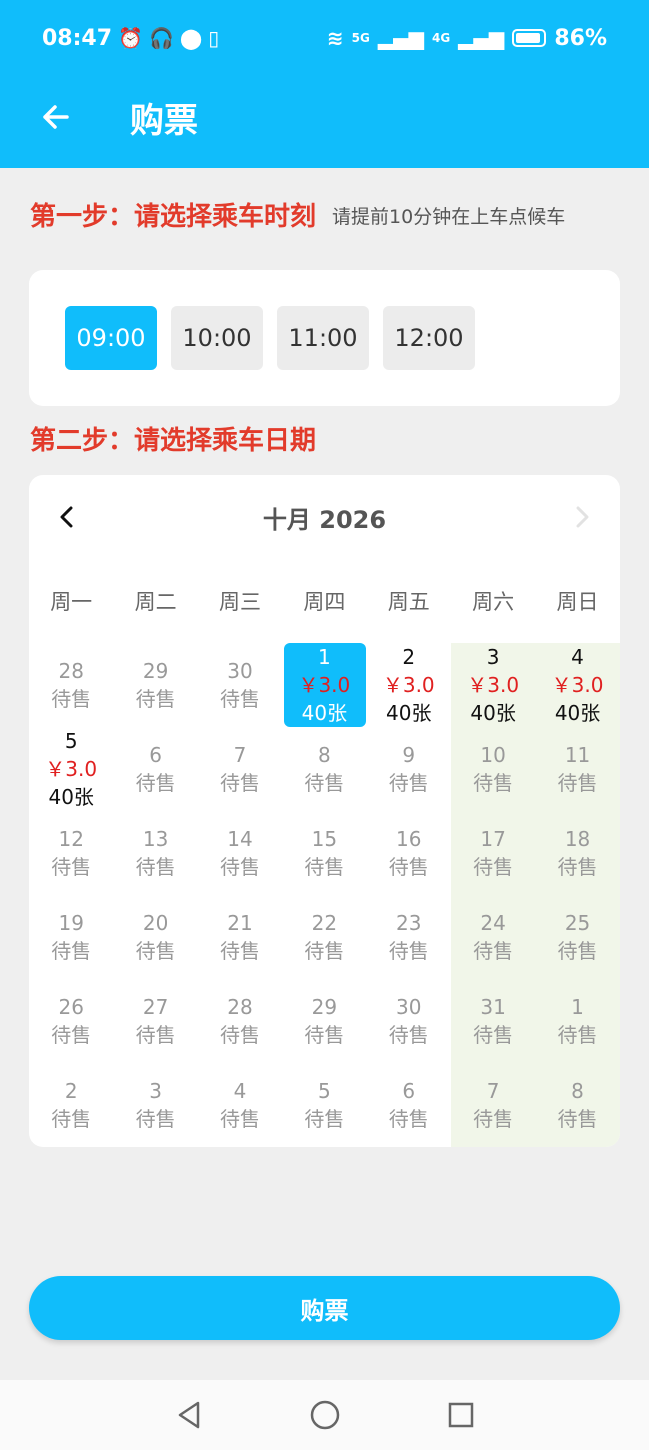 The image size is (649, 1450). I want to click on calendar-day: 2 ￥3.0 40张, so click(409, 685).